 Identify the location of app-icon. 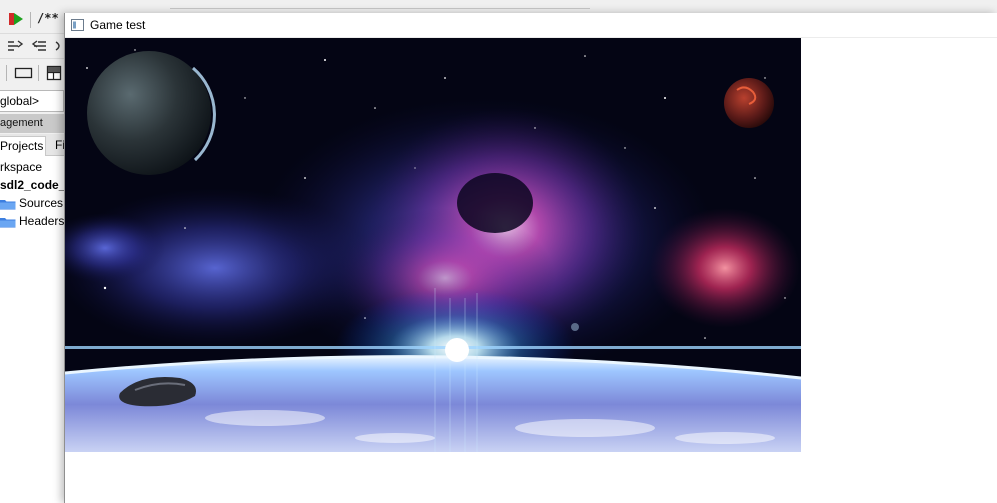
(77, 25).